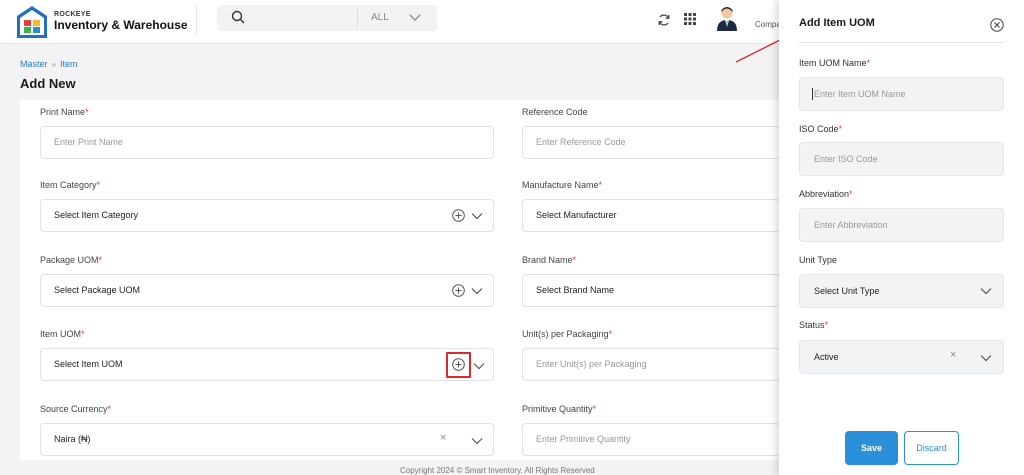 The width and height of the screenshot is (1024, 475). Describe the element at coordinates (458, 290) in the screenshot. I see `add-package-uom-icon` at that location.